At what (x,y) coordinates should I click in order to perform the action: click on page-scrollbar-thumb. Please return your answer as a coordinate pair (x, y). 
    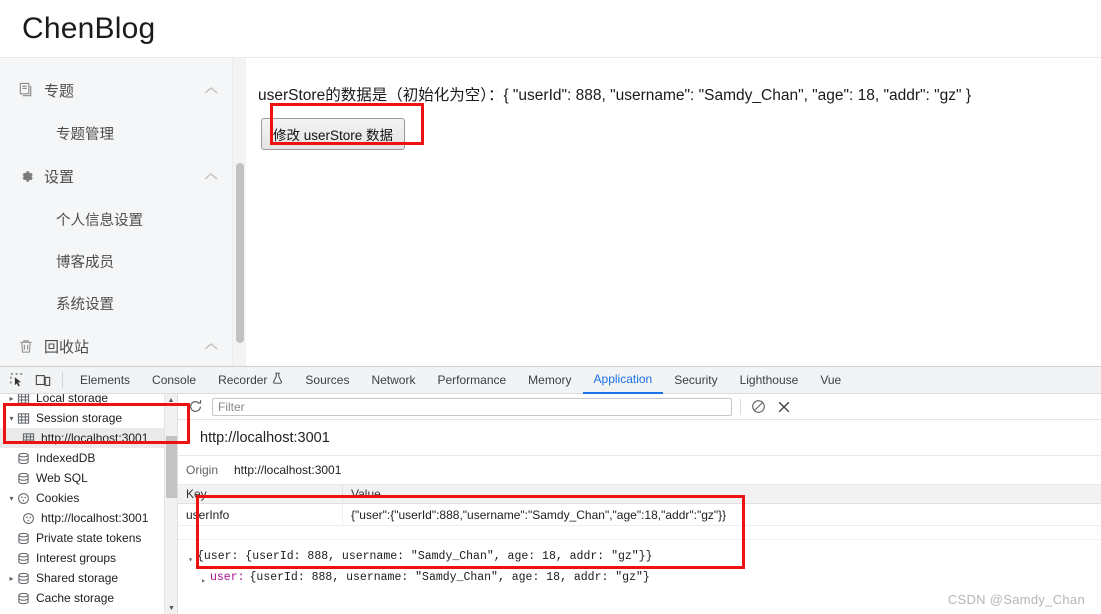
    Looking at the image, I should click on (240, 253).